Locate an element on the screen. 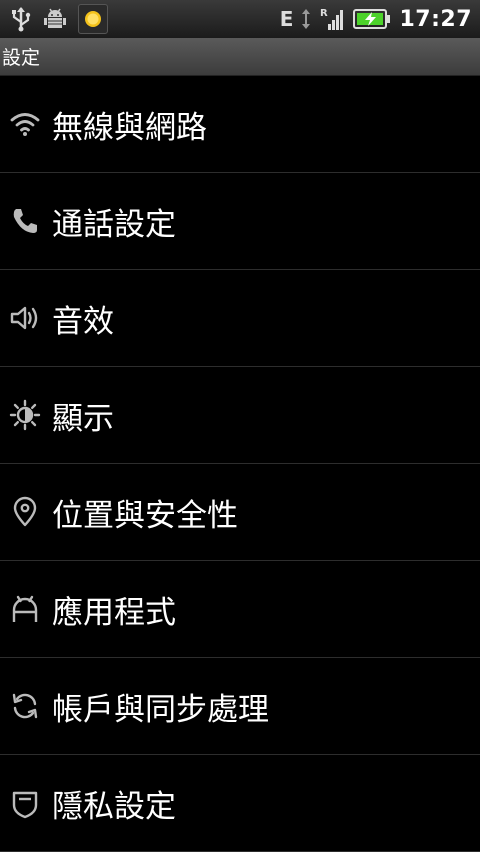 This screenshot has width=480, height=852. usb-icon is located at coordinates (21, 19).